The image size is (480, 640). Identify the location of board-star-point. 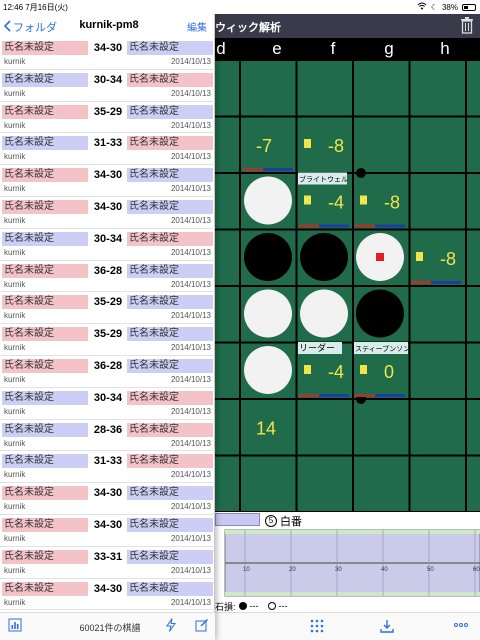
(361, 173).